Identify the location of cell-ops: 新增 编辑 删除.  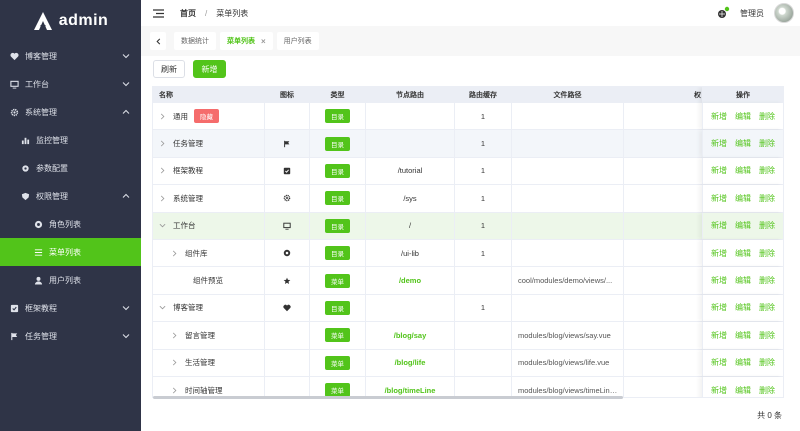
(742, 225).